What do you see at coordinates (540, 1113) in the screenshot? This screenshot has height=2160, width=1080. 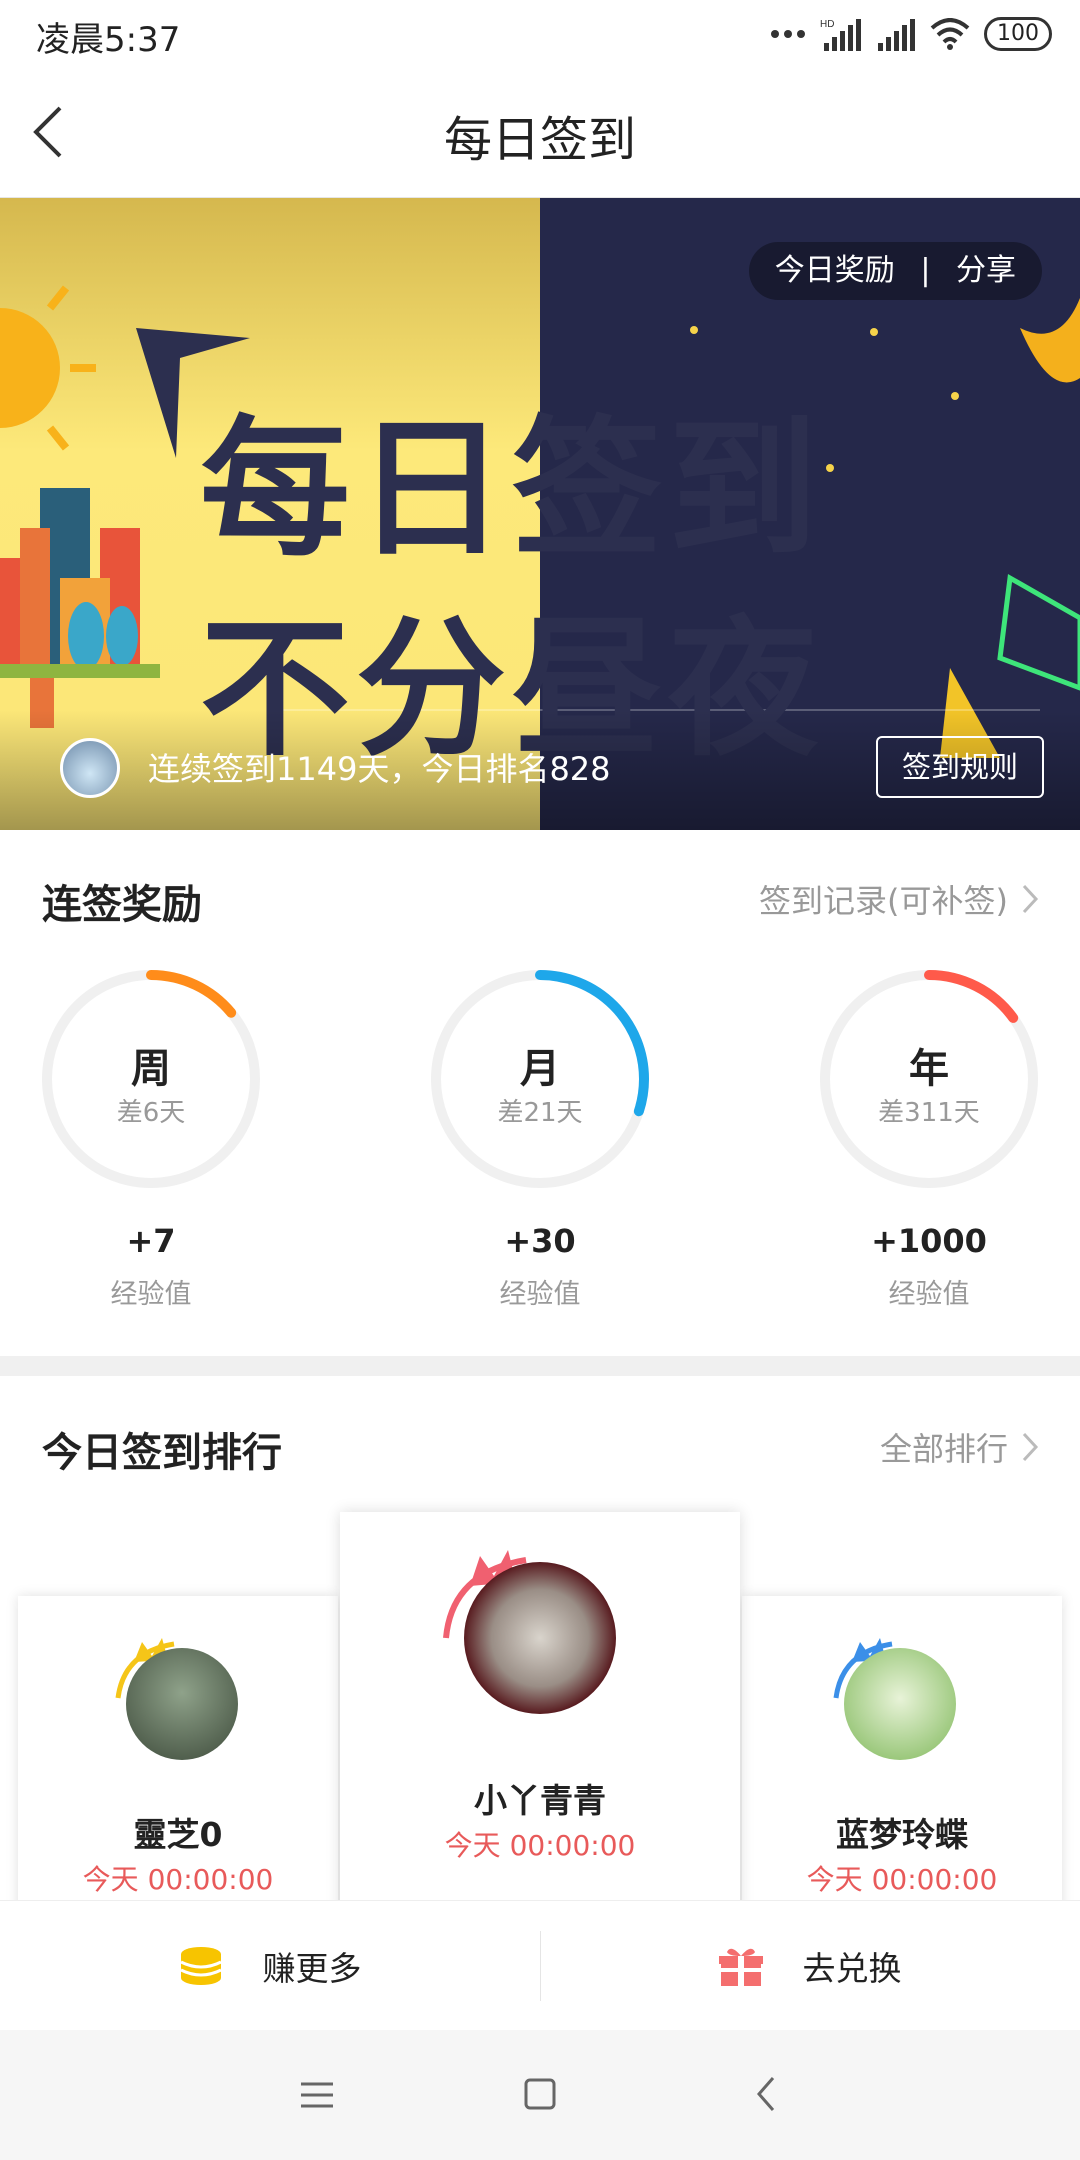 I see `month-remaining: 差21天` at bounding box center [540, 1113].